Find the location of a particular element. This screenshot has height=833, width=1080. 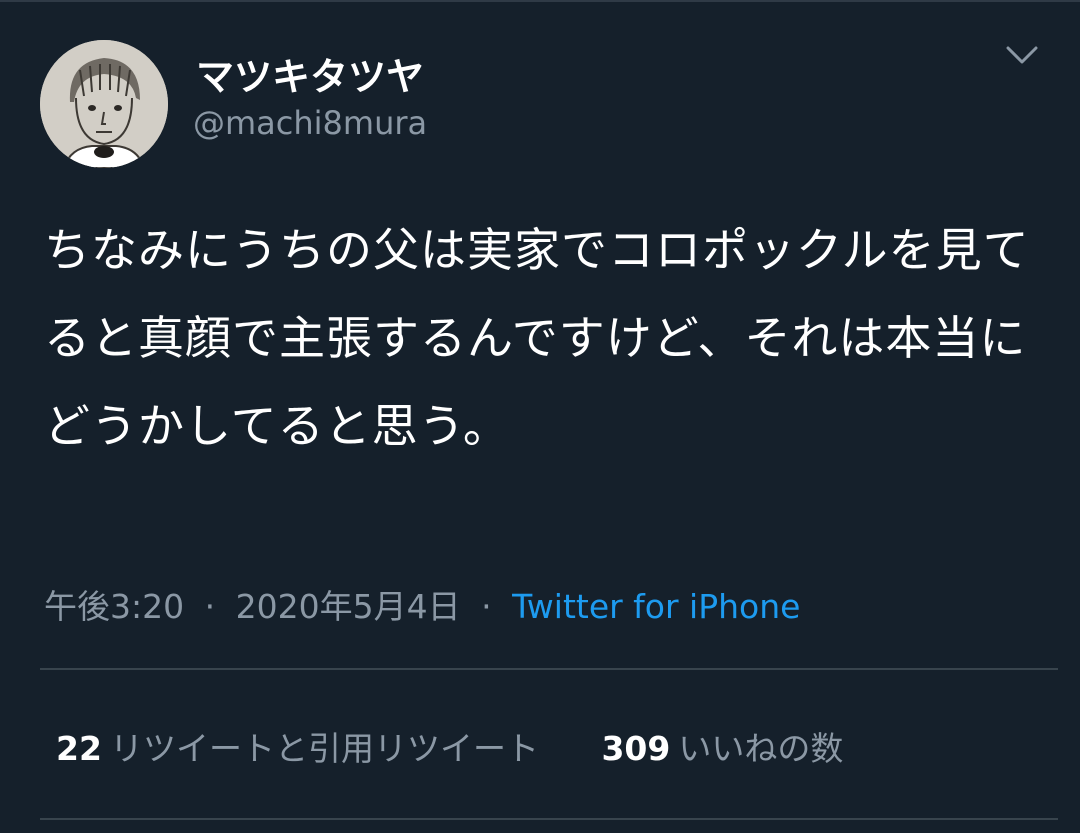

retweets-count: 22 is located at coordinates (79, 748).